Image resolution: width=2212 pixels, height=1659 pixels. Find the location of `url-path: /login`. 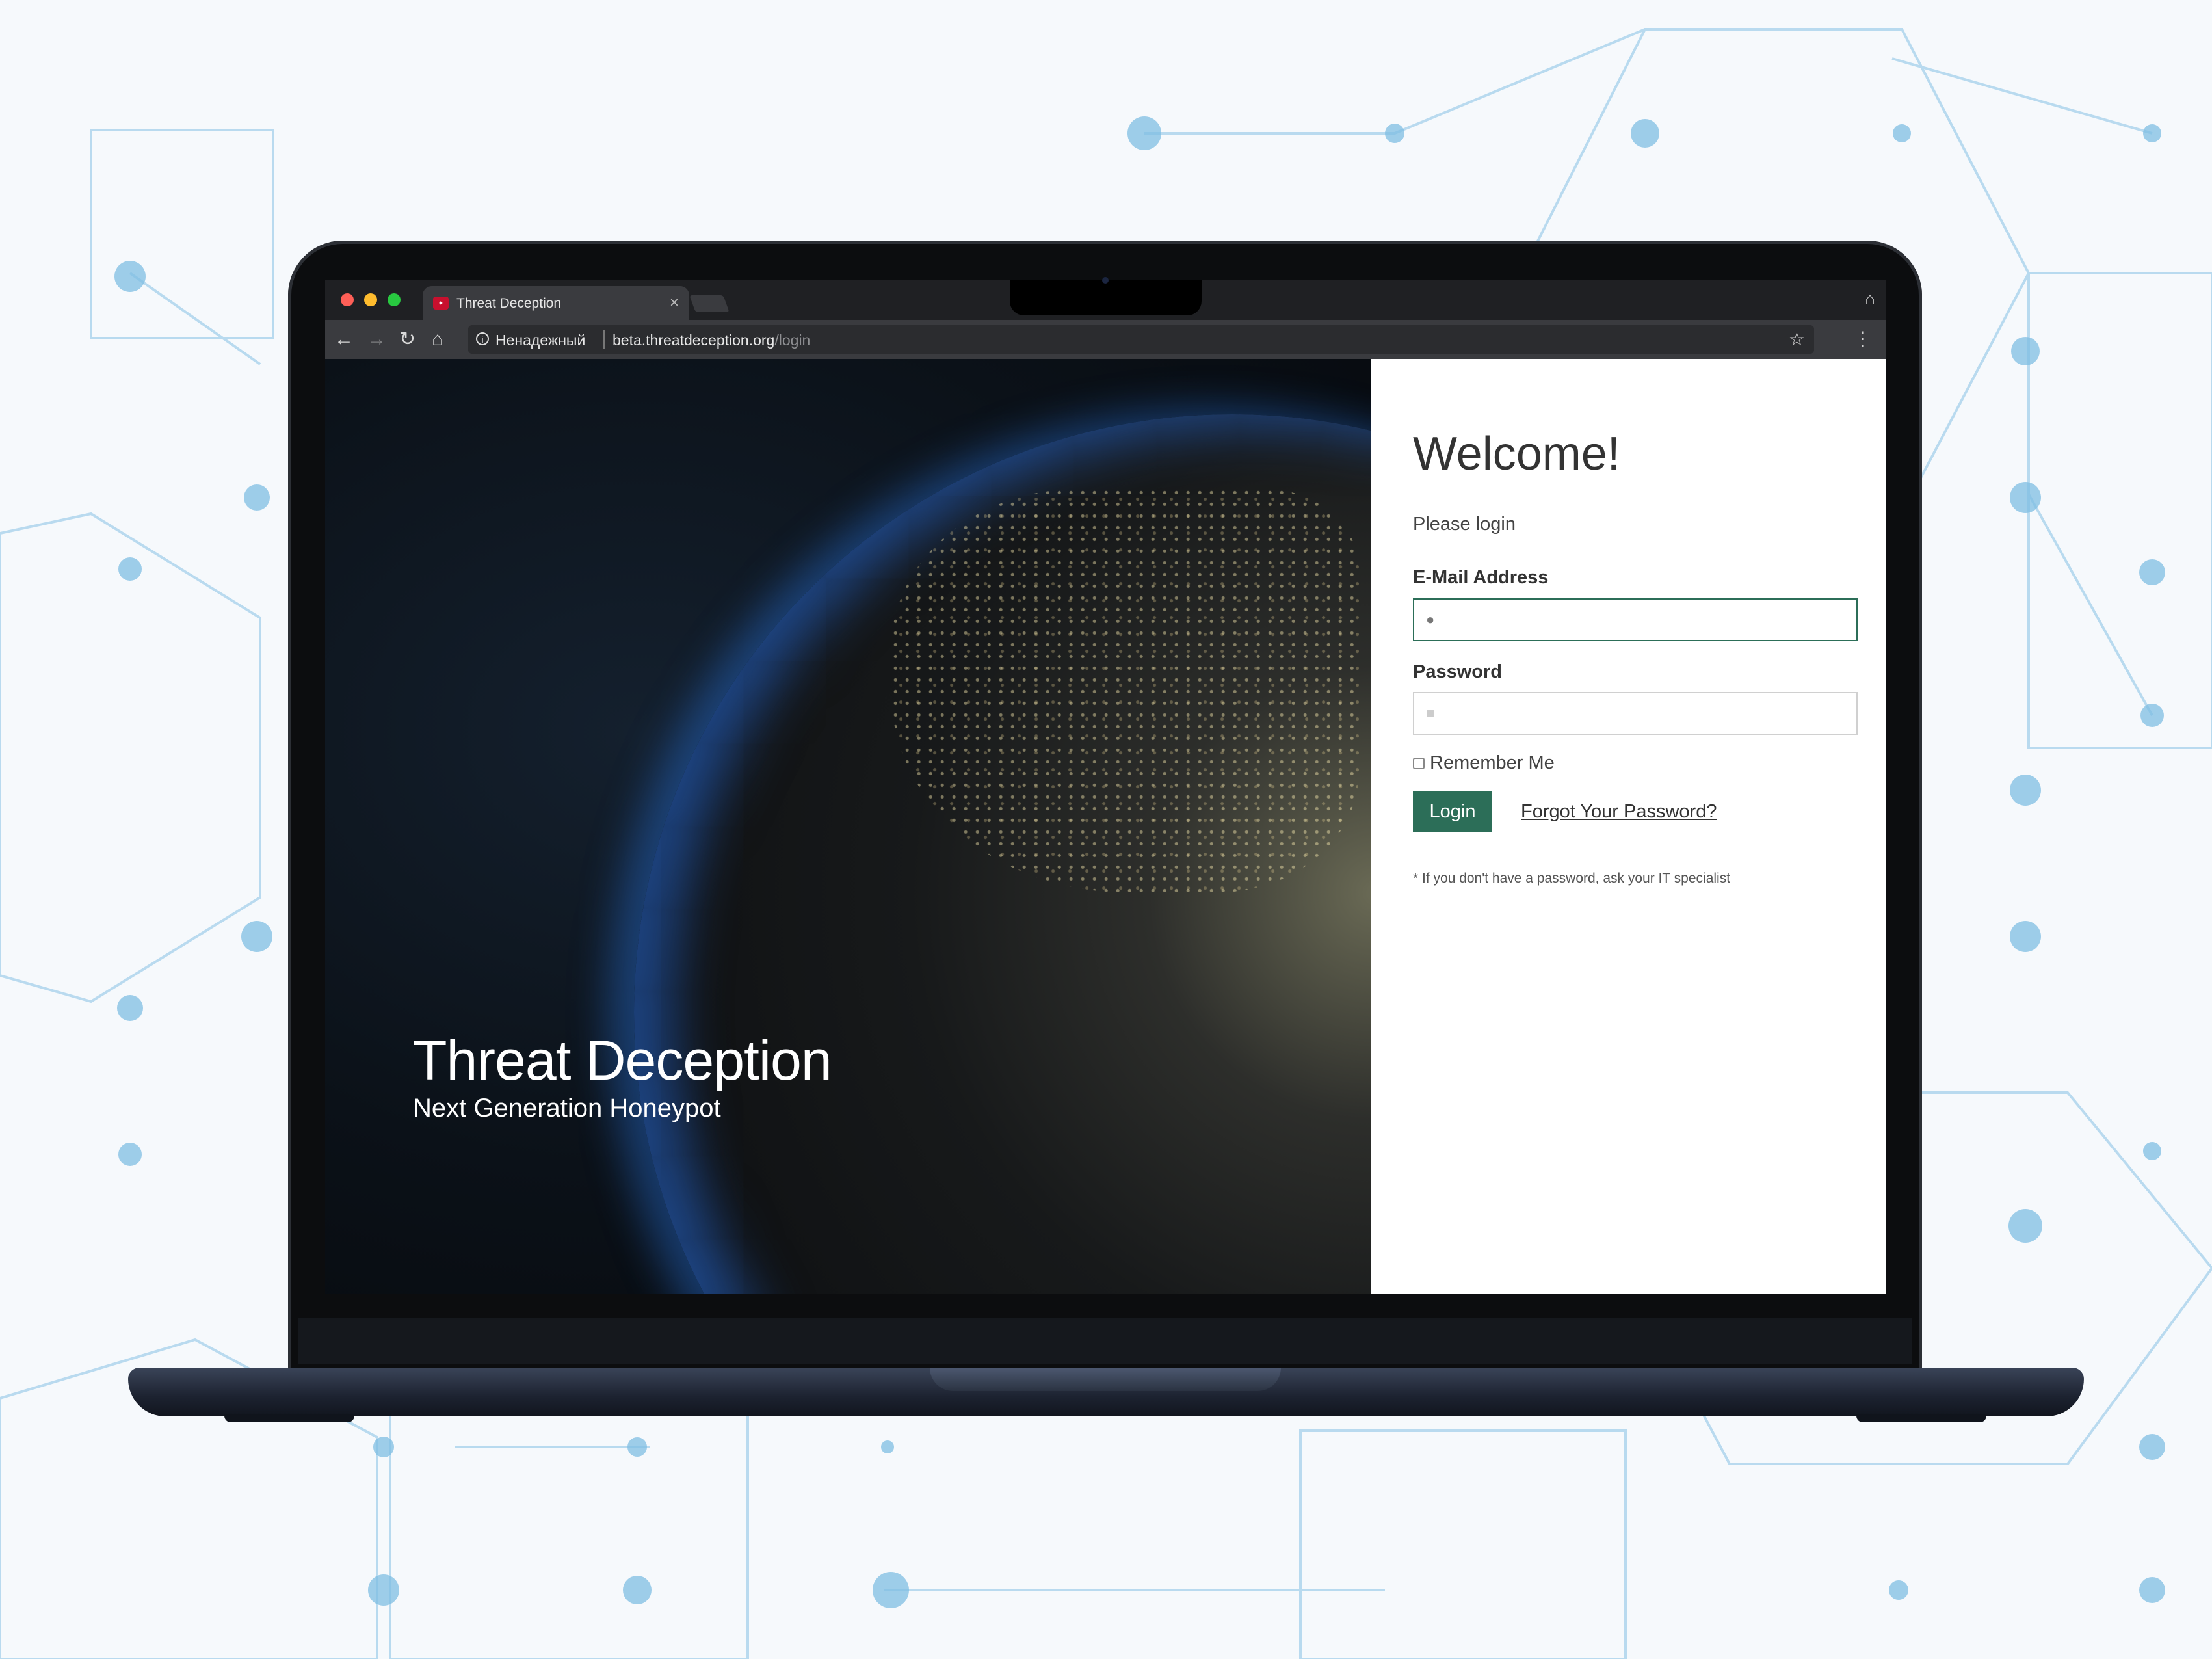

url-path: /login is located at coordinates (793, 340).